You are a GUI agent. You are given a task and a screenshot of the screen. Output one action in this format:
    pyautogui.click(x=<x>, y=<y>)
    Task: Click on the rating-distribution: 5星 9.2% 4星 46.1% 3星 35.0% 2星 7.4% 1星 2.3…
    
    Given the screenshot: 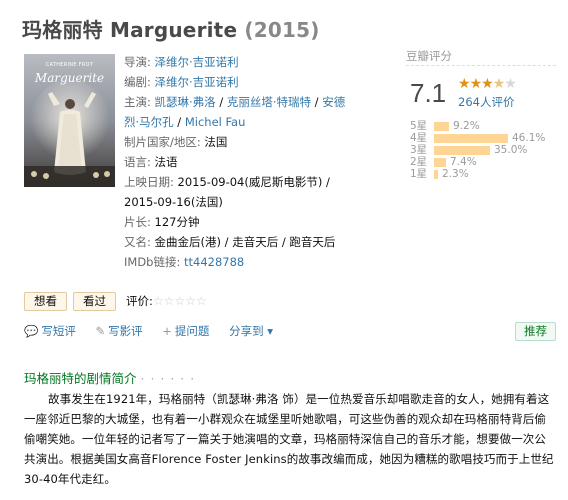 What is the action you would take?
    pyautogui.click(x=485, y=150)
    